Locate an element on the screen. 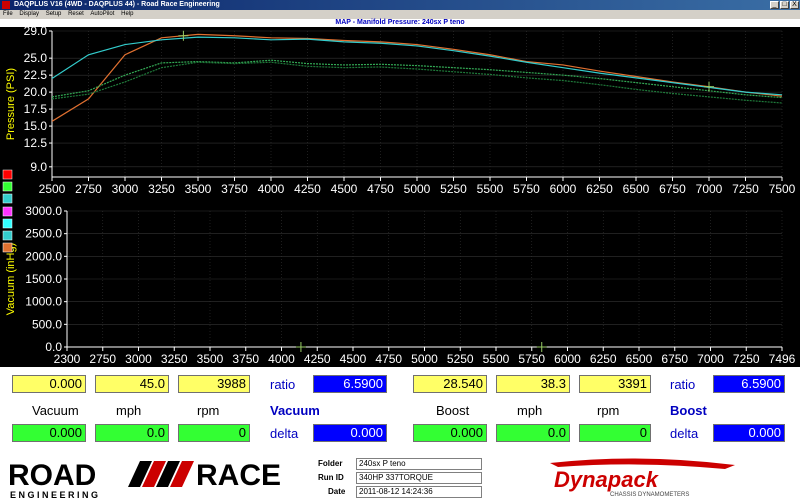 The height and width of the screenshot is (500, 800). vacuum-x-tick-label: 5750 is located at coordinates (531, 359).